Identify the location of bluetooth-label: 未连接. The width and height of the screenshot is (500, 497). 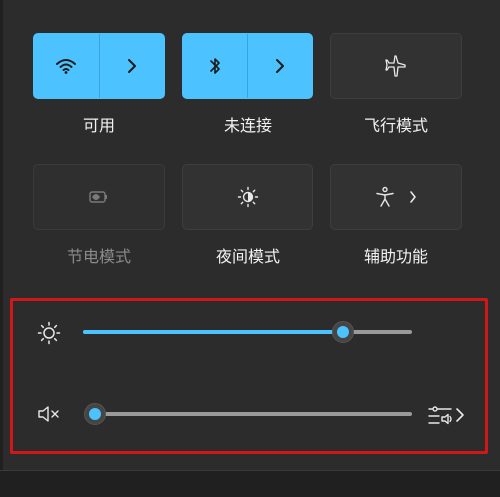
(247, 125).